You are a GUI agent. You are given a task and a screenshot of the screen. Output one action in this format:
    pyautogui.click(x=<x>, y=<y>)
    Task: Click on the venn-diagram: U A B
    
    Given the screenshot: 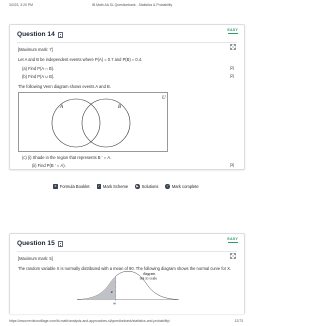 What is the action you would take?
    pyautogui.click(x=93, y=122)
    